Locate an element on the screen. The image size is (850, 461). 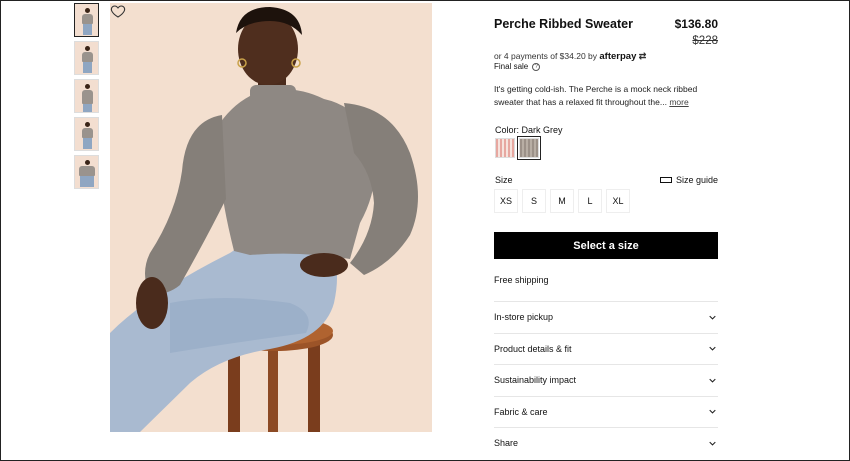
heart-icon is located at coordinates (118, 11).